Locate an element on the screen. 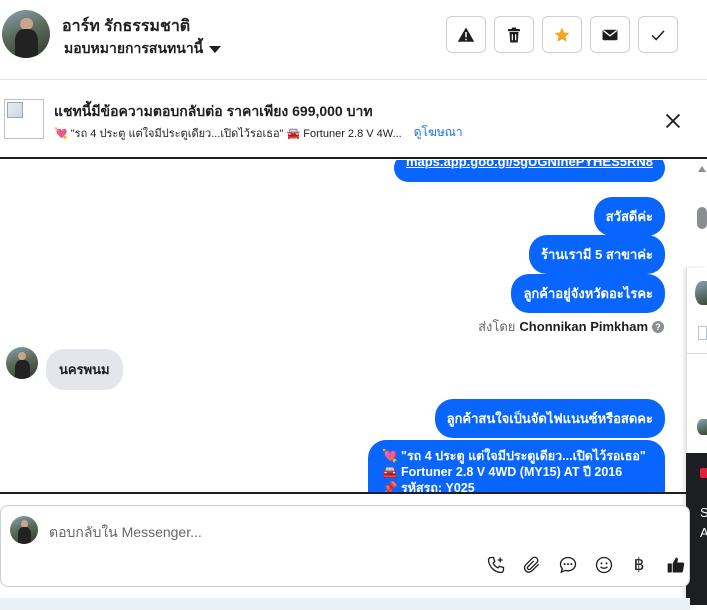  attach-button is located at coordinates (532, 565).